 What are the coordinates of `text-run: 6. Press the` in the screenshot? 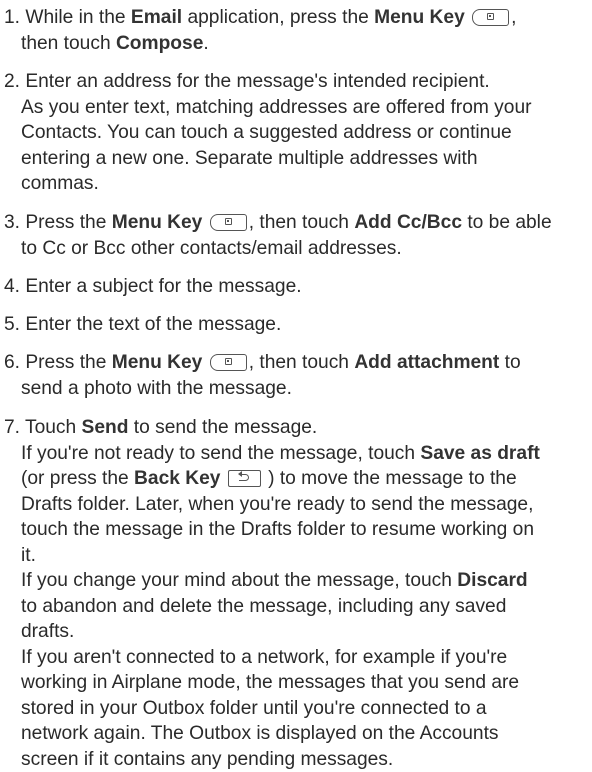 It's located at (58, 362).